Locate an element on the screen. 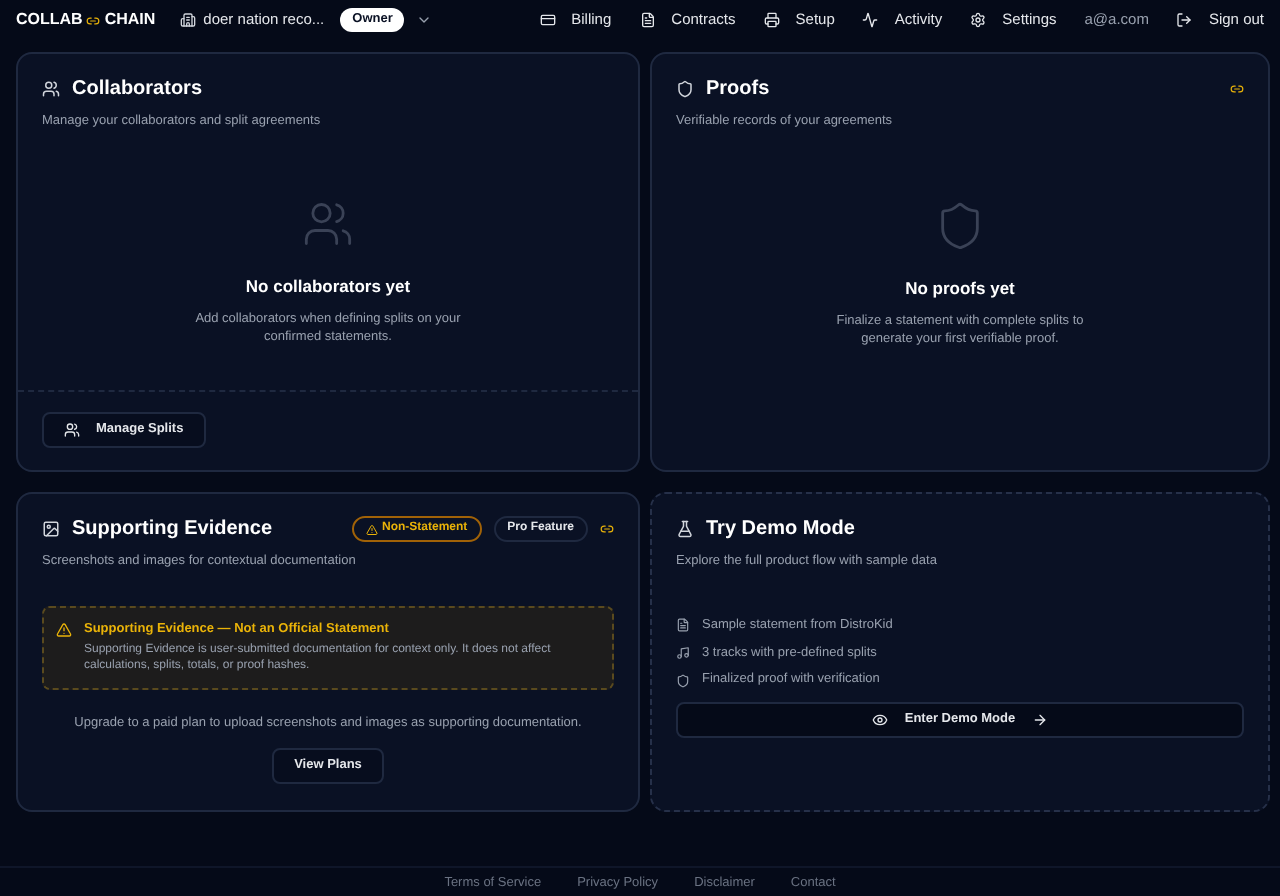 The image size is (1280, 896). card-icon is located at coordinates (547, 20).